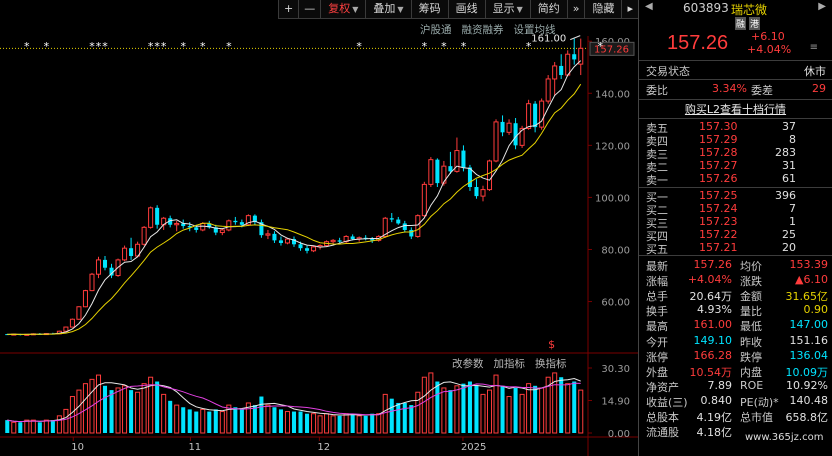  Describe the element at coordinates (429, 9) in the screenshot. I see `chip-distribution-button: 筹码` at that location.